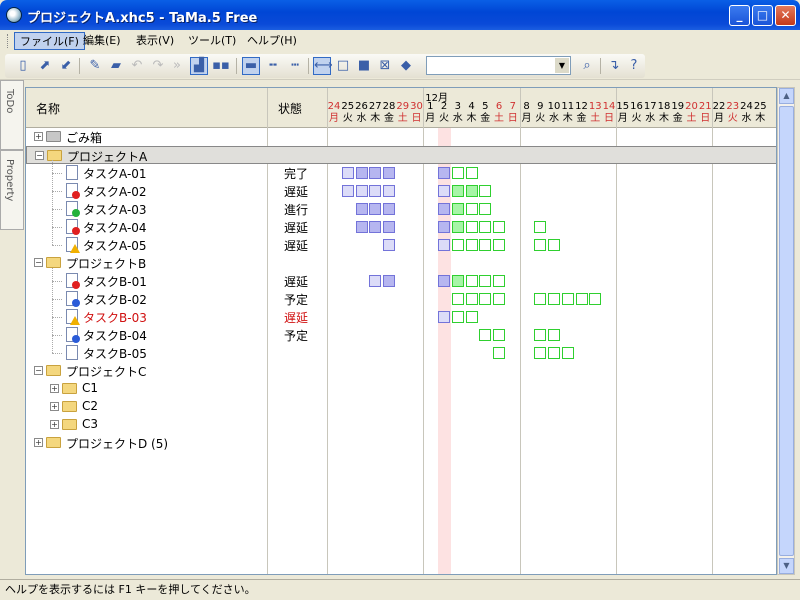 The width and height of the screenshot is (800, 600). I want to click on folder-row: + プロジェクトD (5), so click(401, 443).